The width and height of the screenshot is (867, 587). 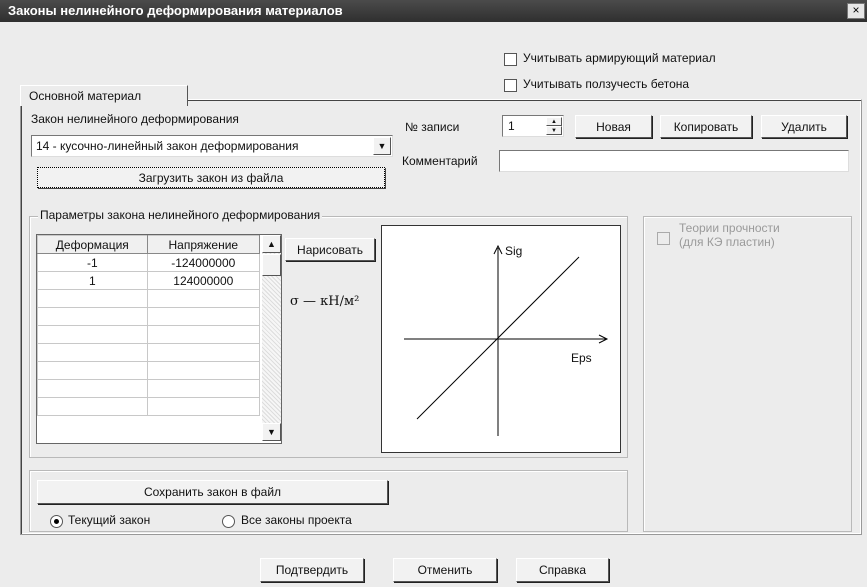 I want to click on current-law-radio, so click(x=56, y=521).